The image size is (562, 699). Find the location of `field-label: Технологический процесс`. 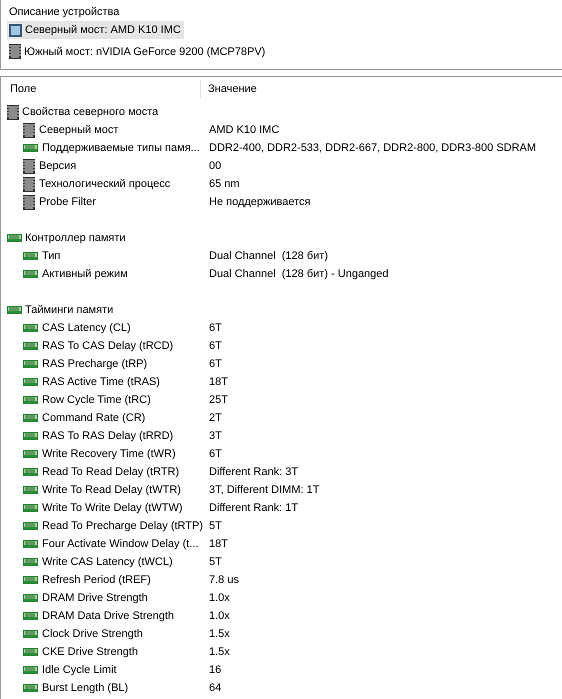

field-label: Технологический процесс is located at coordinates (104, 184).